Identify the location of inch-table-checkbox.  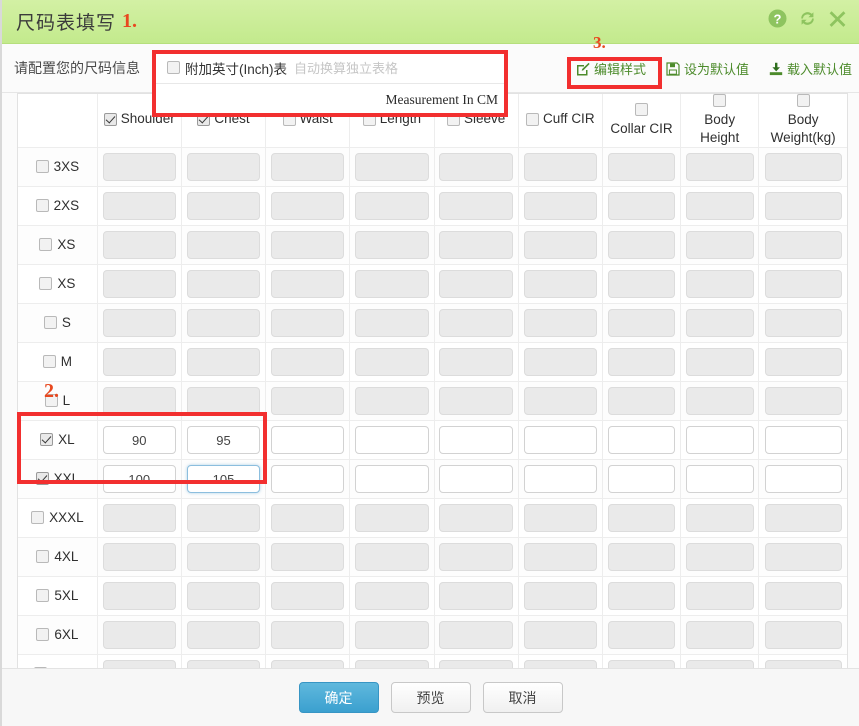
(173, 67).